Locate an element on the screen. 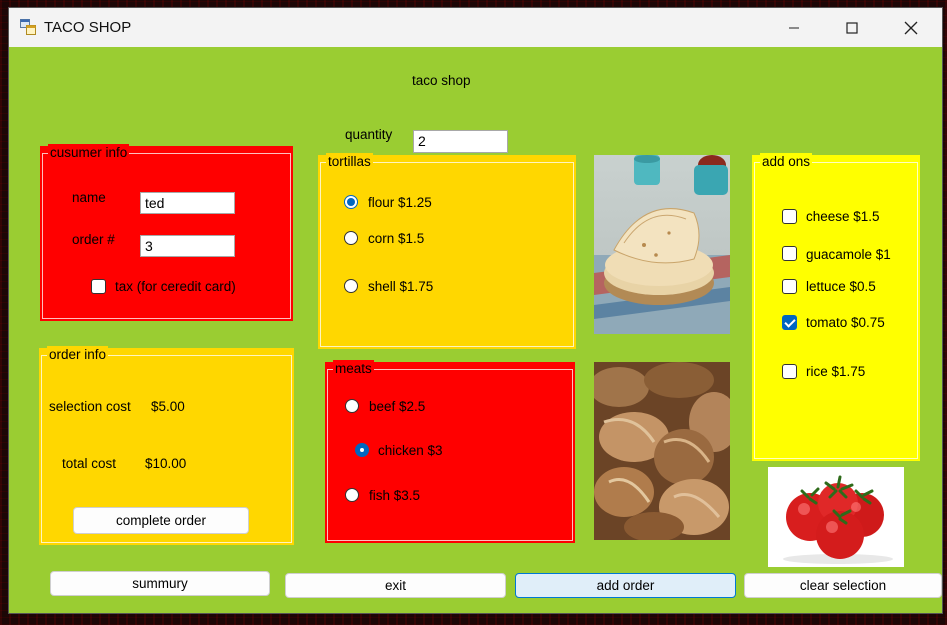 This screenshot has height=625, width=947. exit-button: exit is located at coordinates (395, 585).